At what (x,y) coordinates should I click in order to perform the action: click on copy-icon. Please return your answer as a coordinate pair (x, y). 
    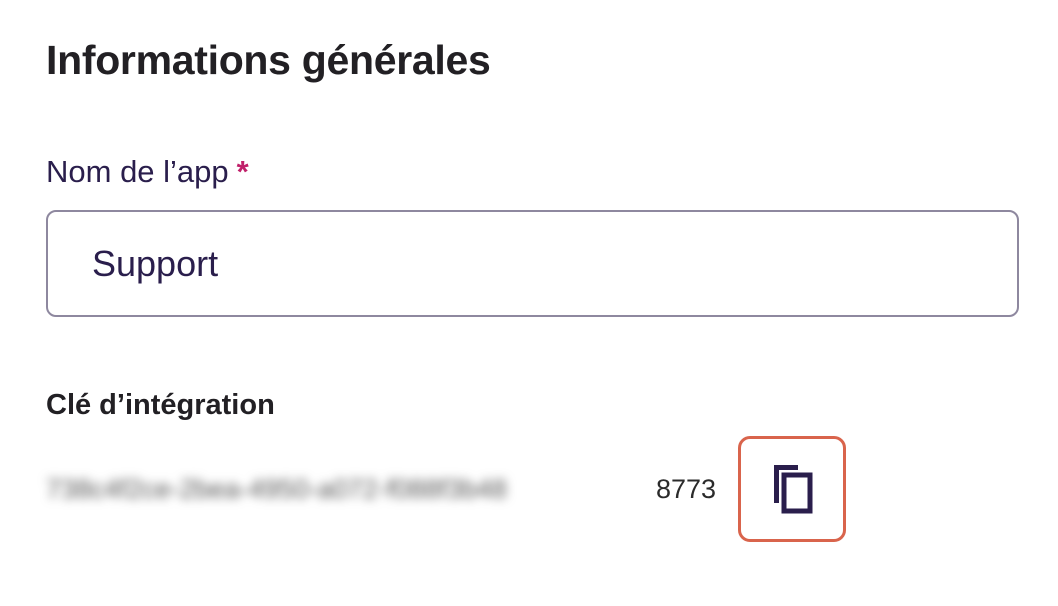
    Looking at the image, I should click on (792, 489).